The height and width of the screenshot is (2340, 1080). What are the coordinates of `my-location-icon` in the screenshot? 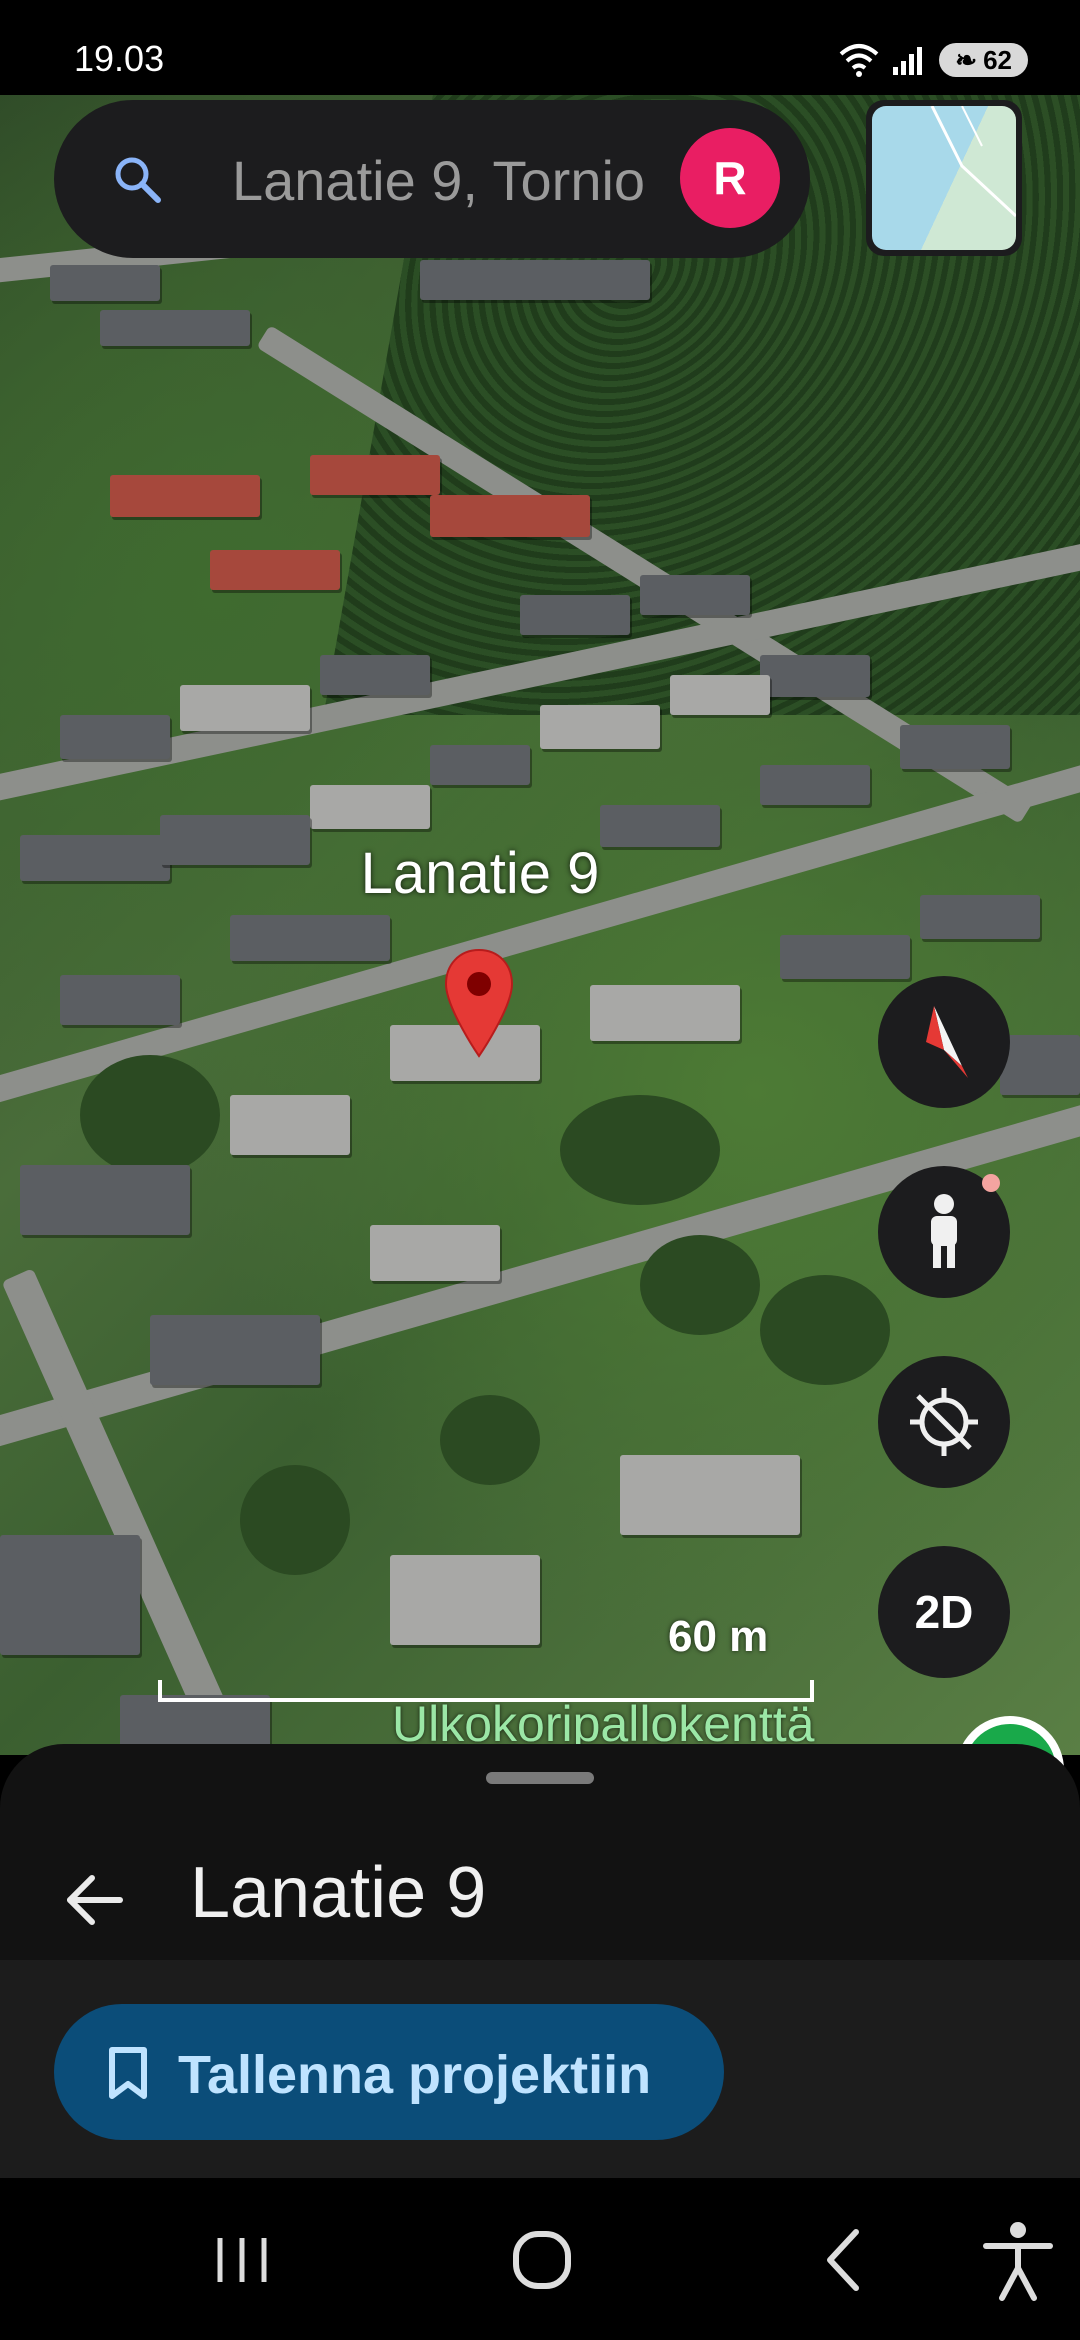 It's located at (944, 1422).